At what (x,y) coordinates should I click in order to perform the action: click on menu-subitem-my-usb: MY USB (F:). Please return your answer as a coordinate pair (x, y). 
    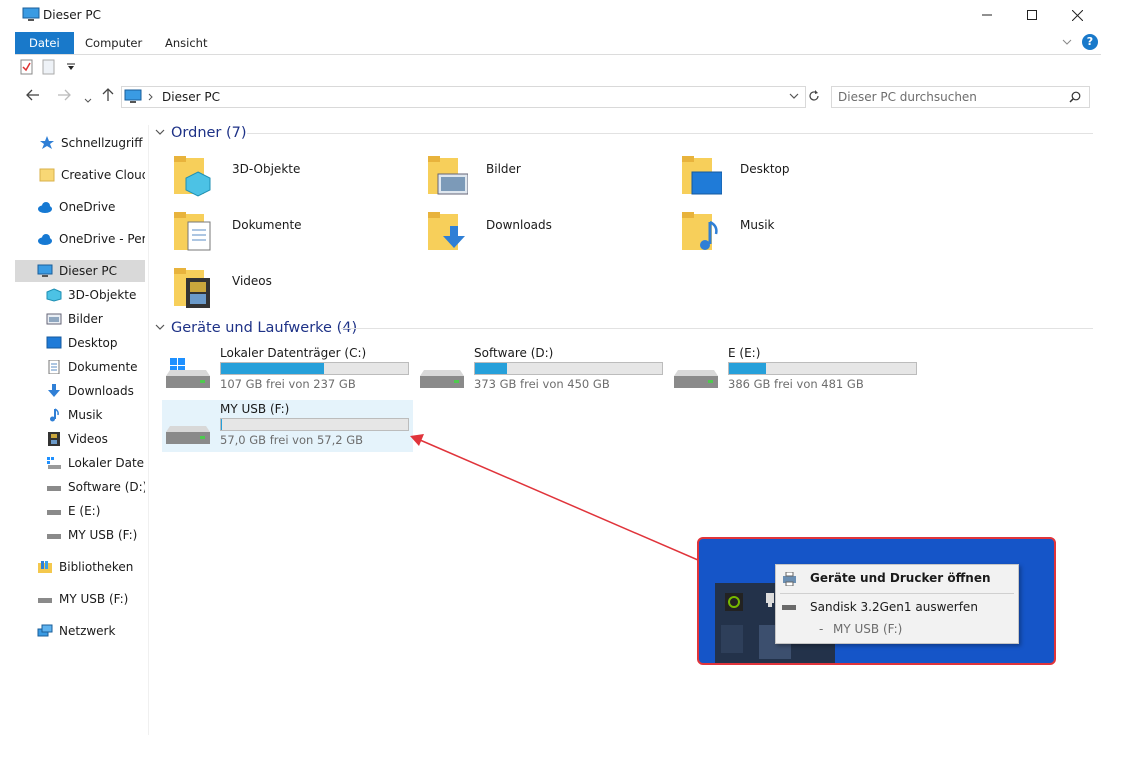
    Looking at the image, I should click on (868, 629).